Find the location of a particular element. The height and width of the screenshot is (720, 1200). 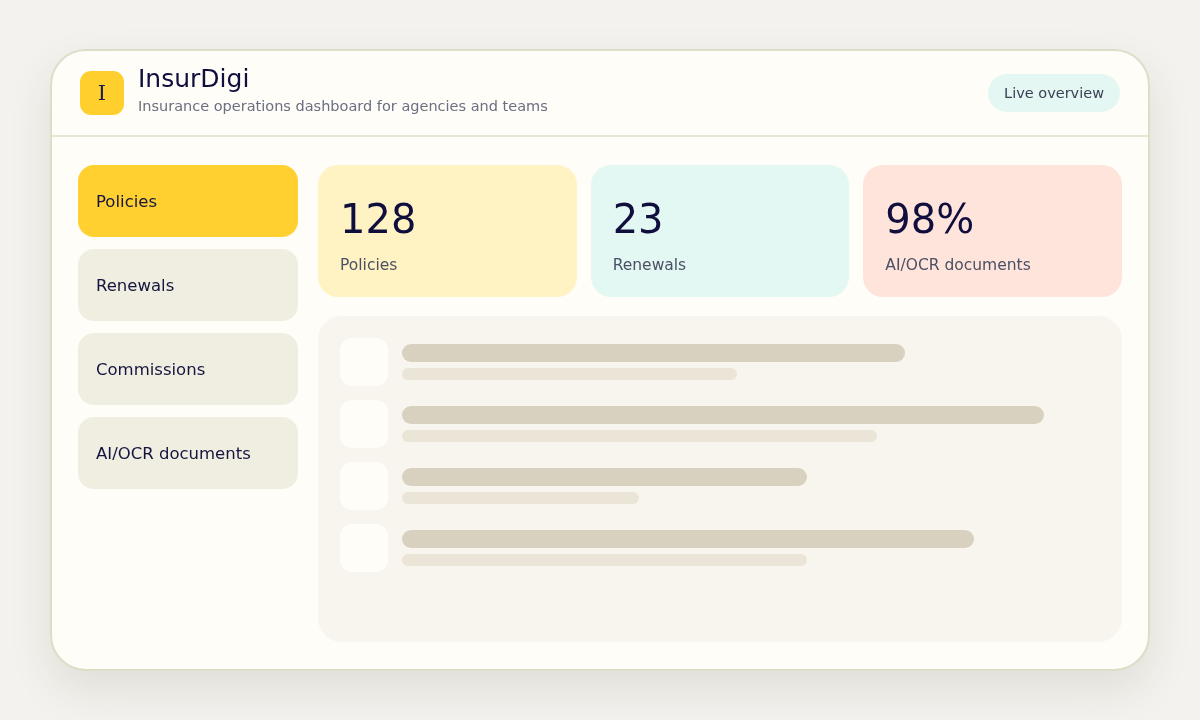

stat-label: Renewals is located at coordinates (649, 265).